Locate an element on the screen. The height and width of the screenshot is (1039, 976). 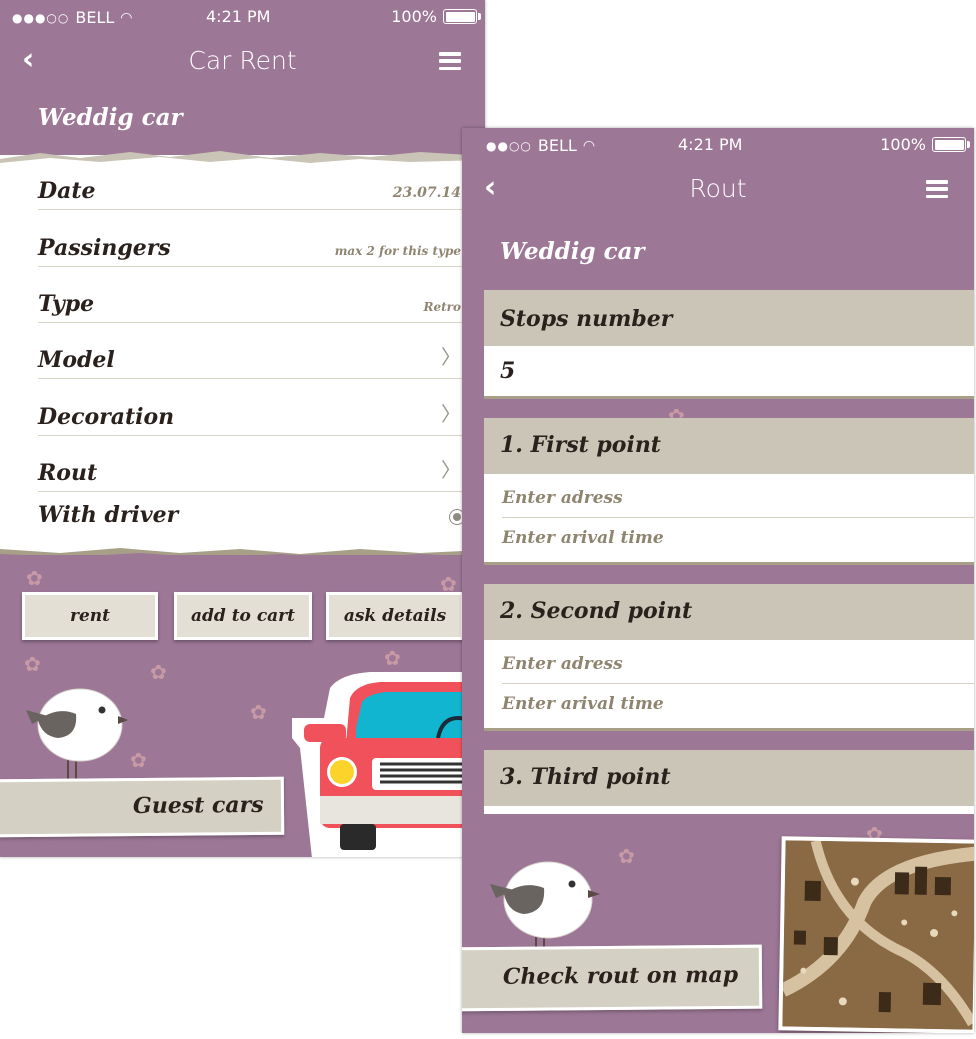
signal-icon: ●●○○ is located at coordinates (509, 145).